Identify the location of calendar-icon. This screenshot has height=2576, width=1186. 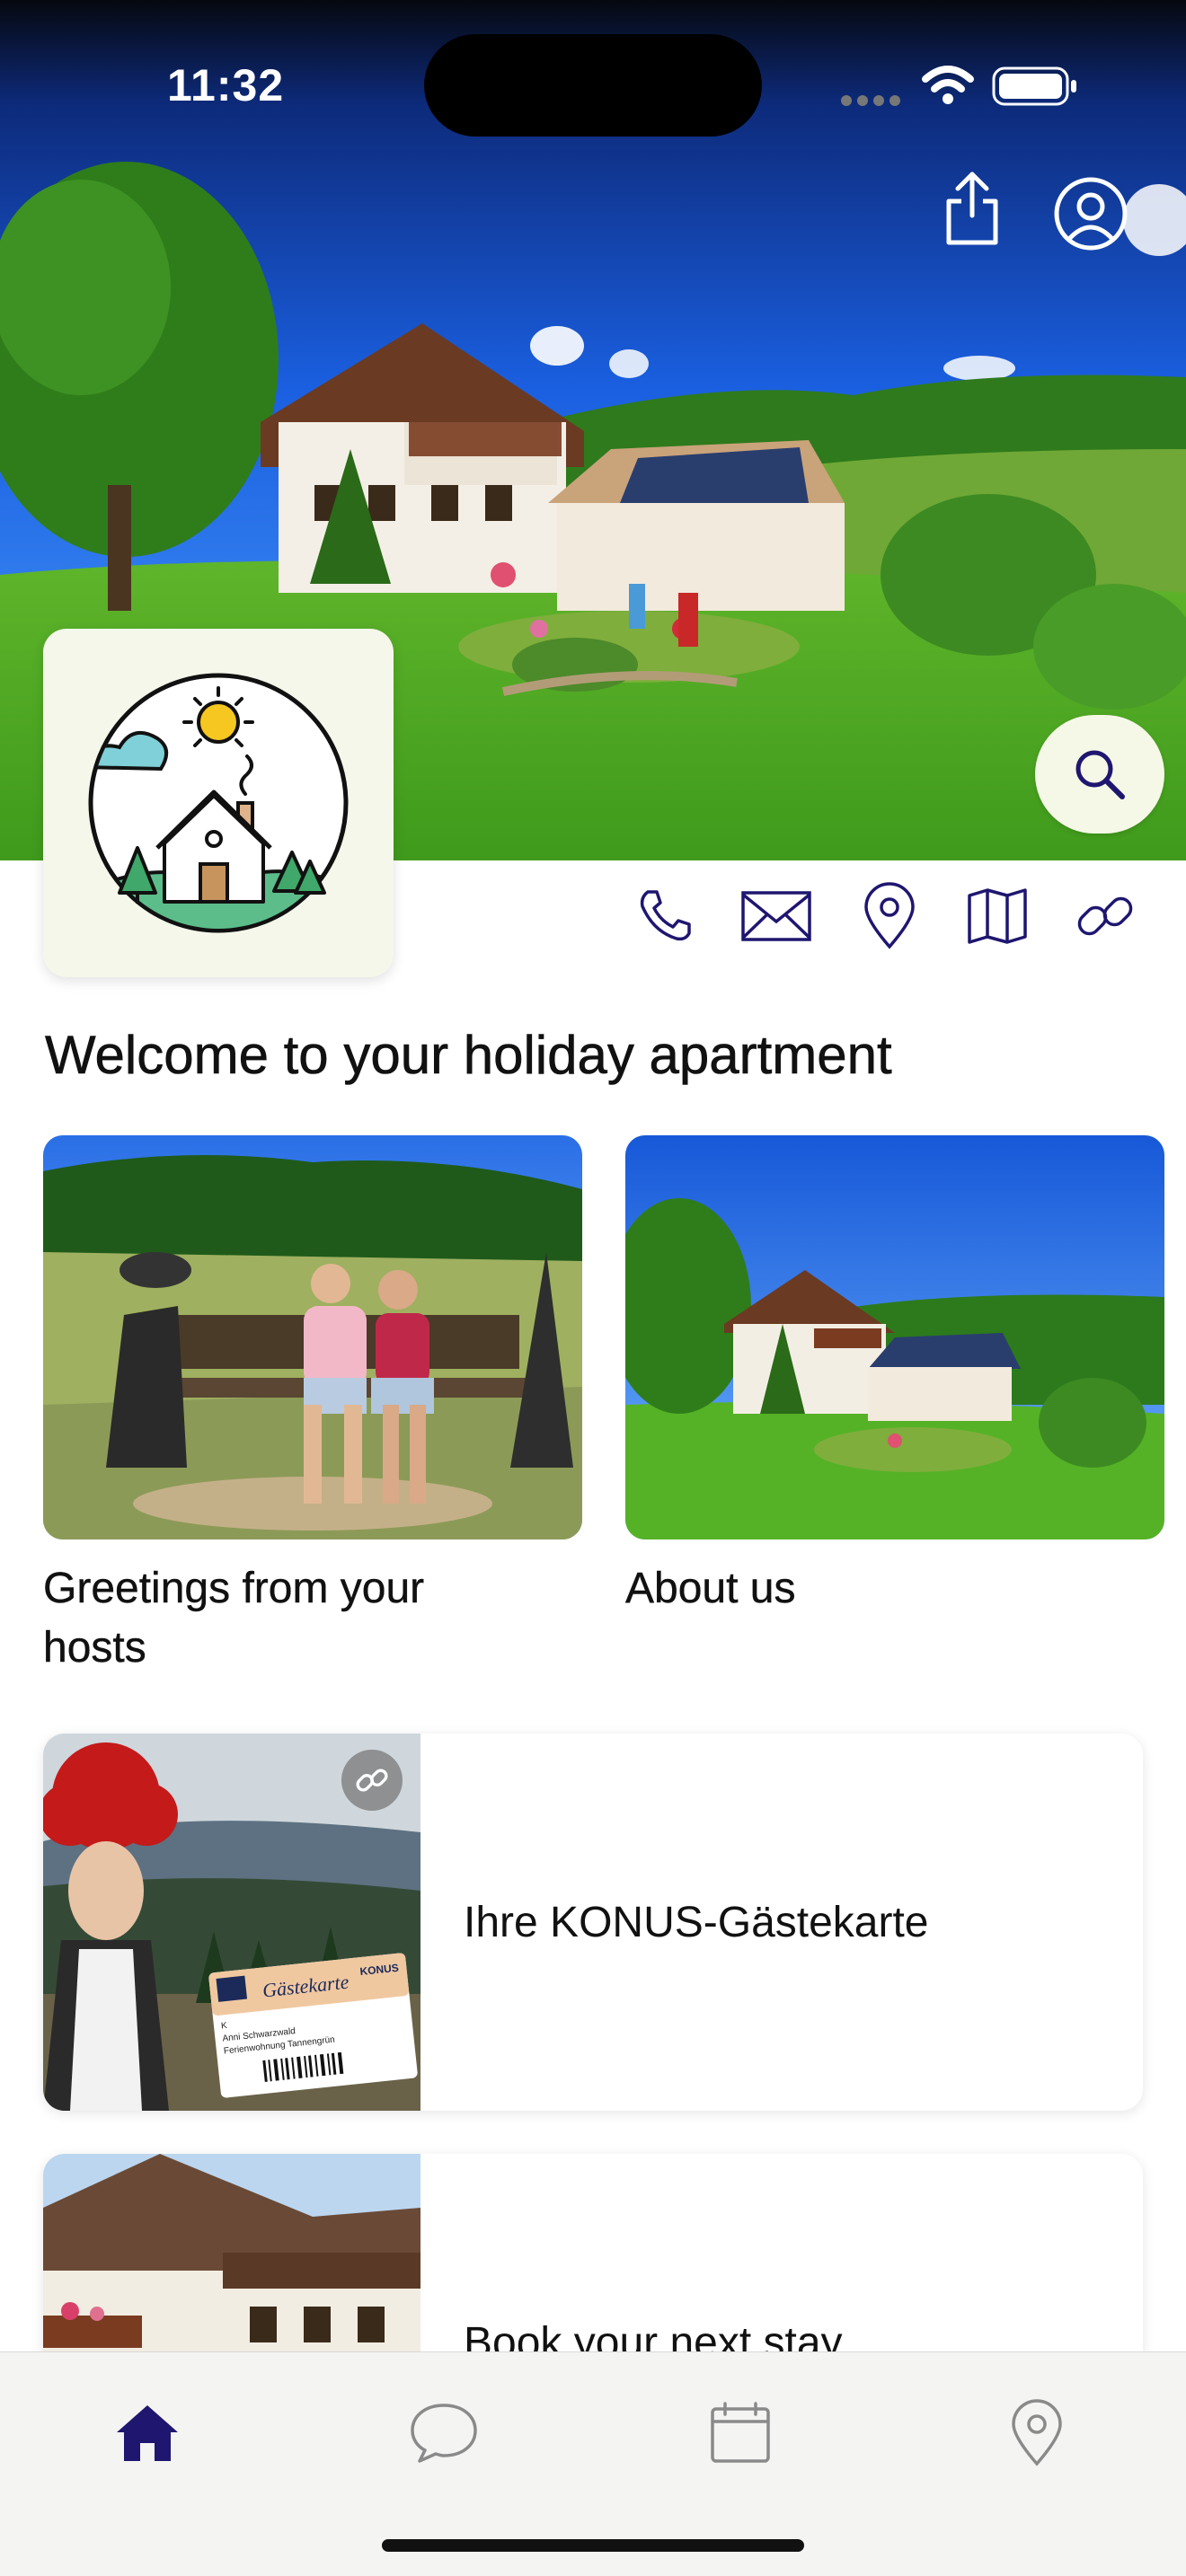
(740, 2432).